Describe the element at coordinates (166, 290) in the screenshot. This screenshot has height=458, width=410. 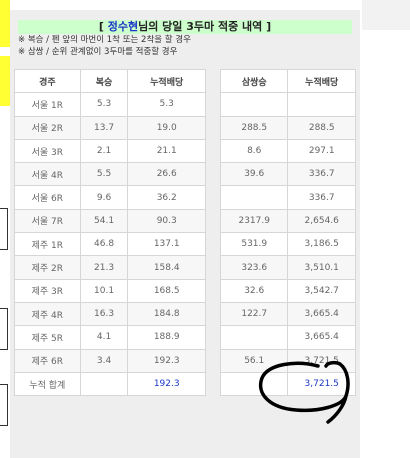
I see `accumulated-cell: 168.5` at that location.